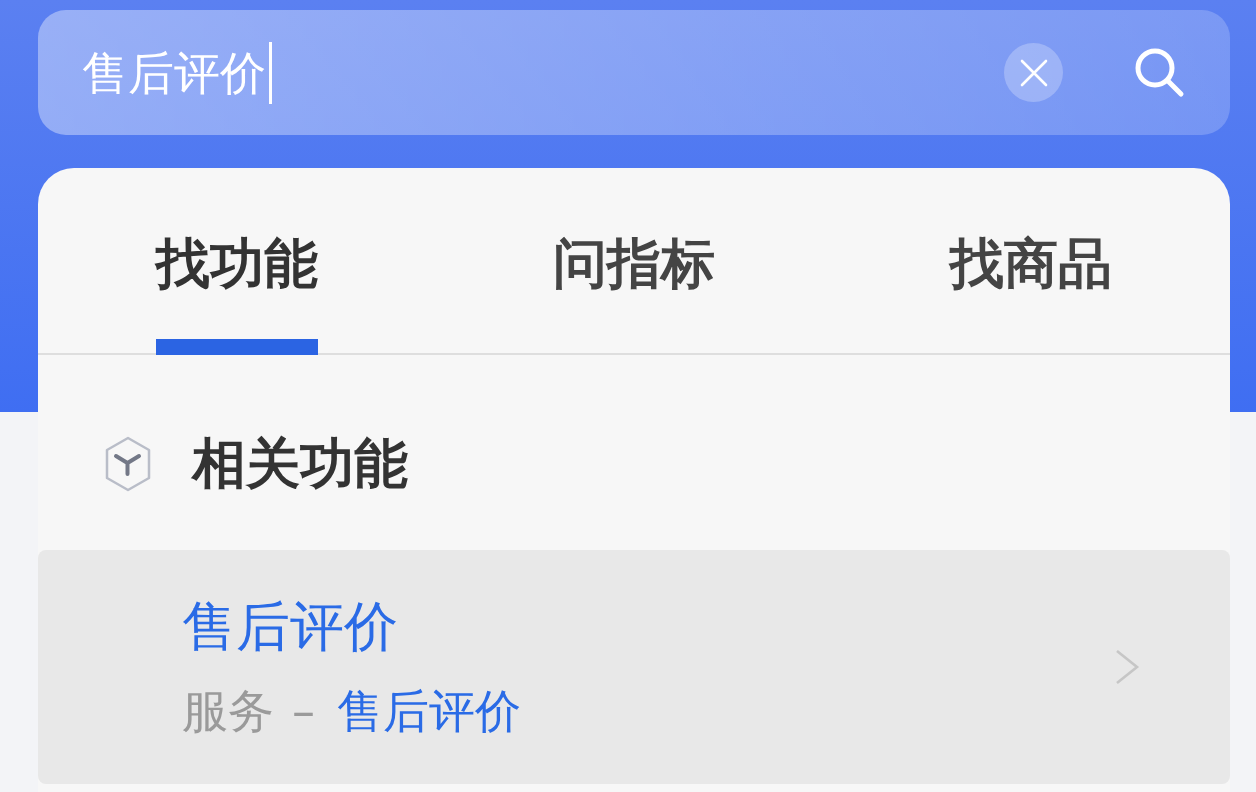 The image size is (1256, 792). Describe the element at coordinates (300, 464) in the screenshot. I see `section-title: 相关功能` at that location.